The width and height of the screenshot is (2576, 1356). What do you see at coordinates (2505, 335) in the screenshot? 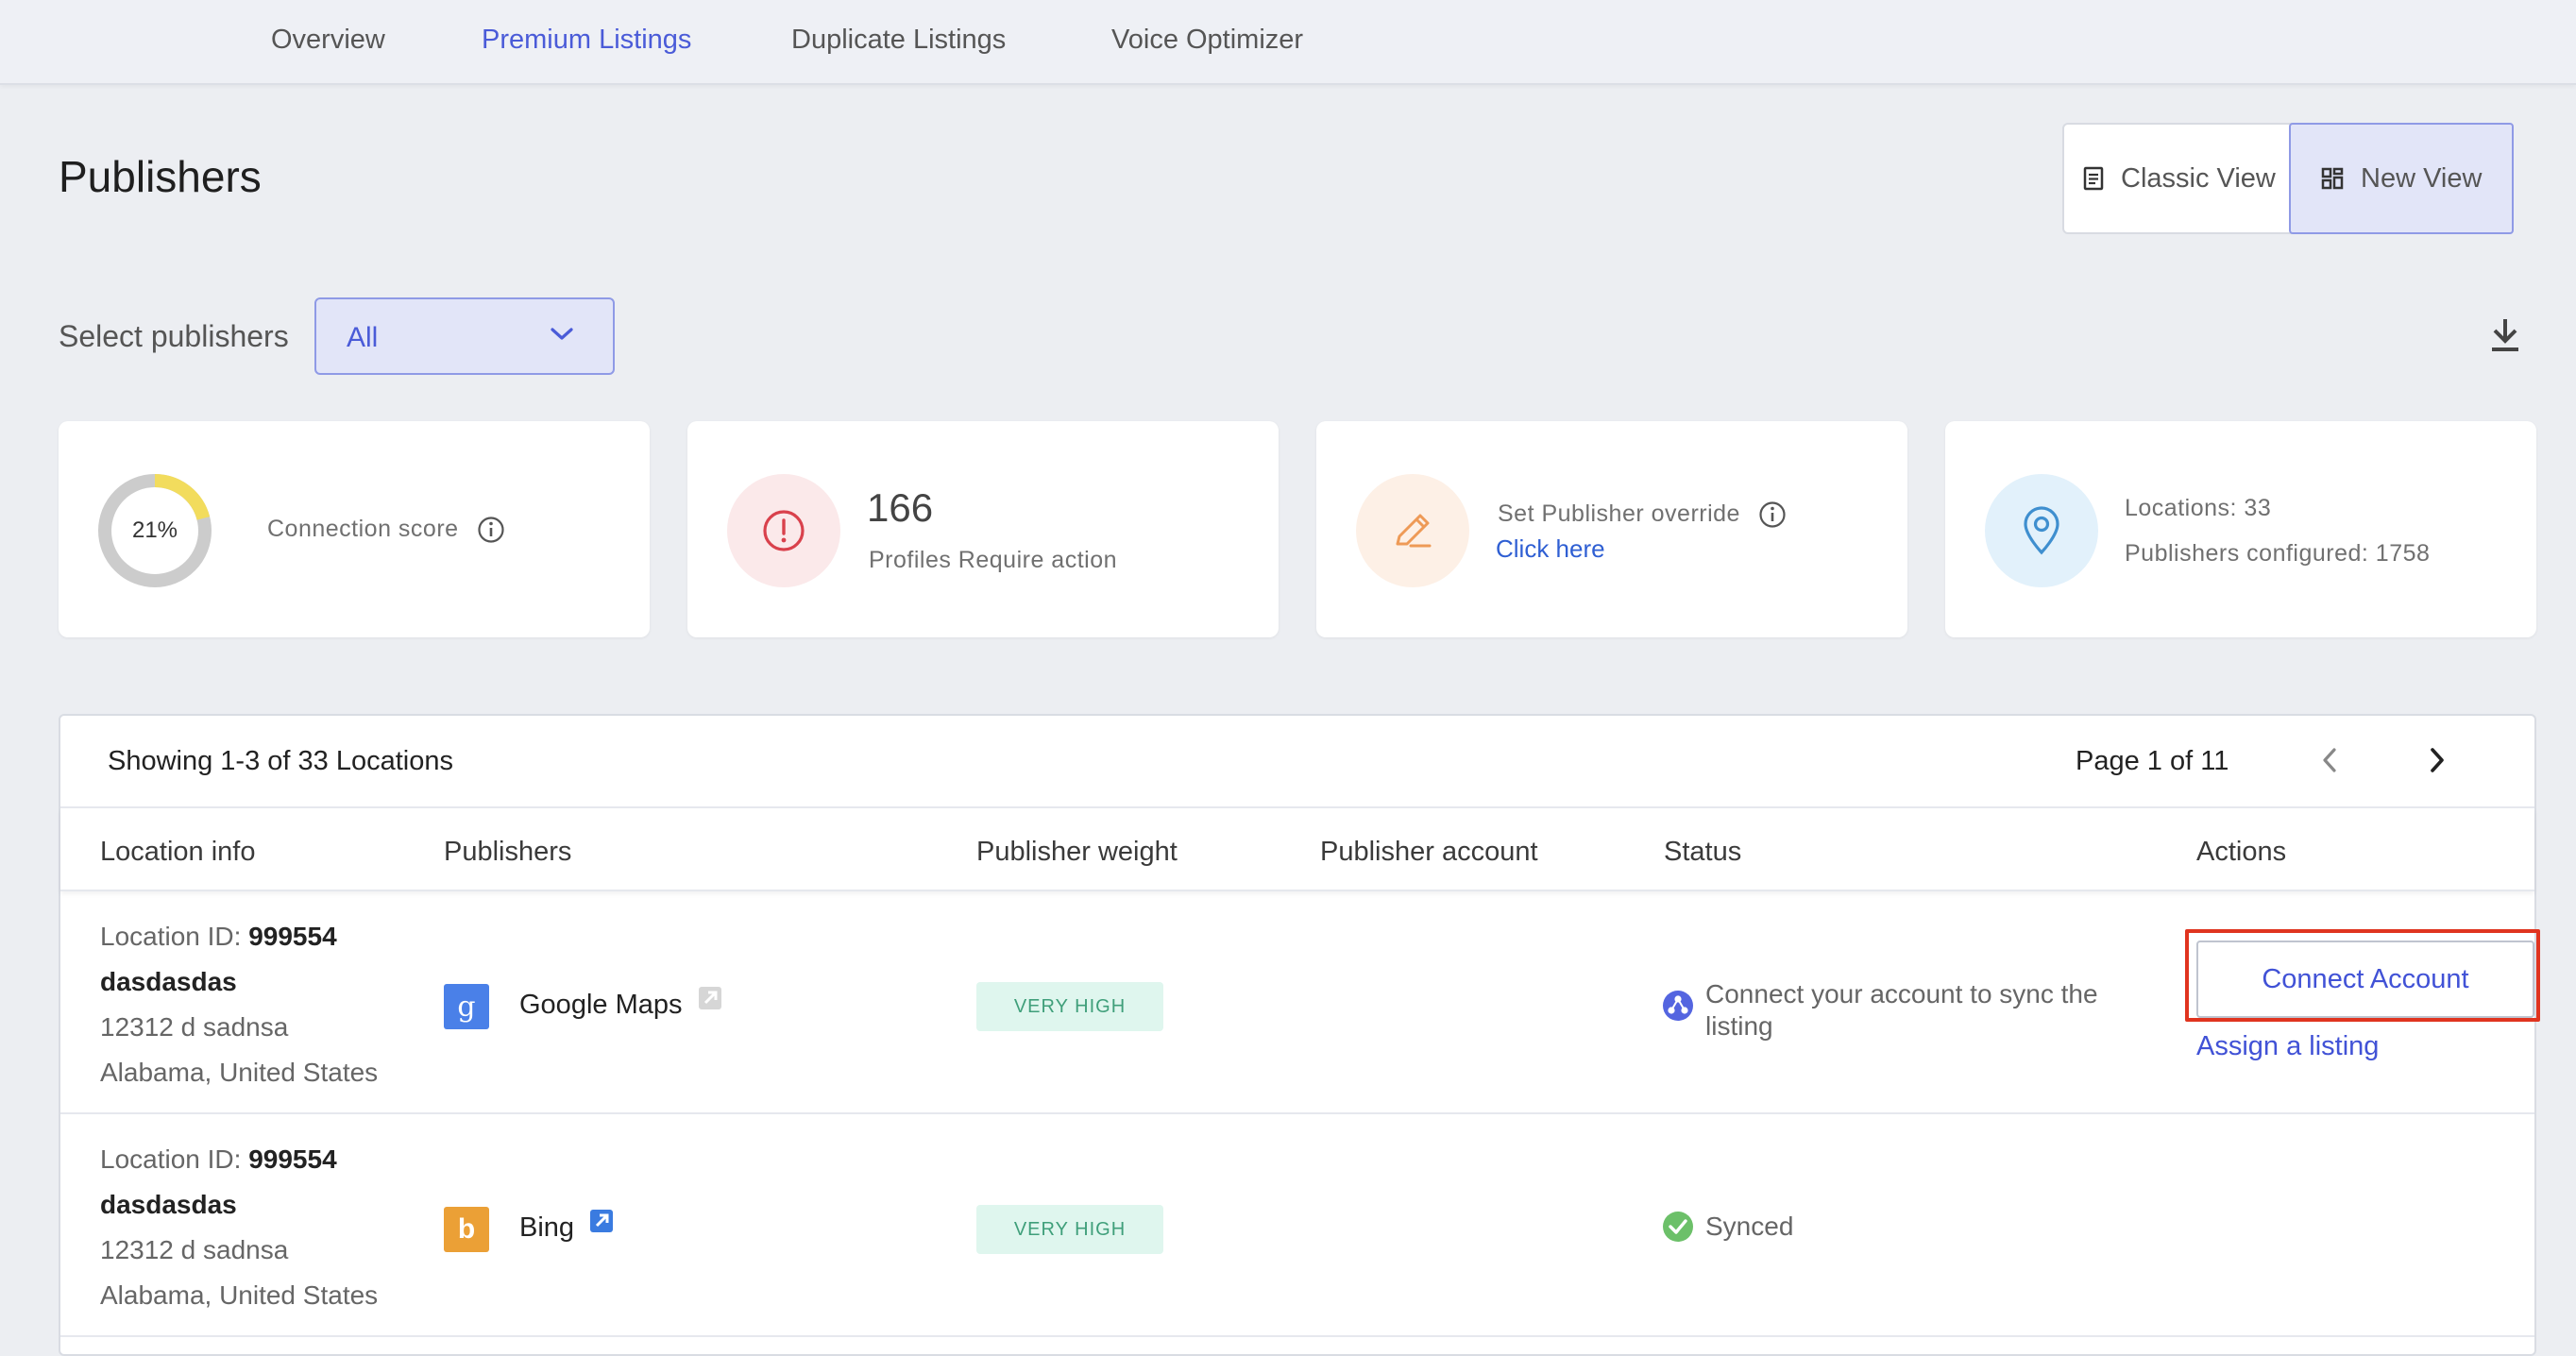
I see `download-icon` at bounding box center [2505, 335].